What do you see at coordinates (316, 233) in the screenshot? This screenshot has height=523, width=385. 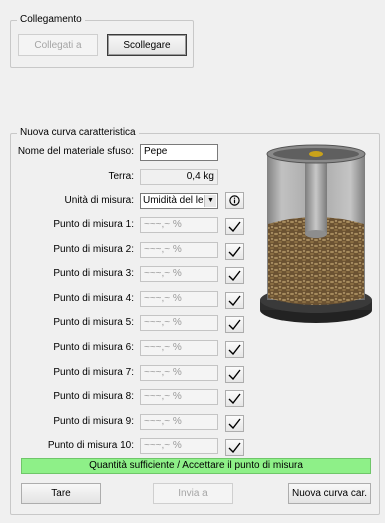 I see `sample-container-image` at bounding box center [316, 233].